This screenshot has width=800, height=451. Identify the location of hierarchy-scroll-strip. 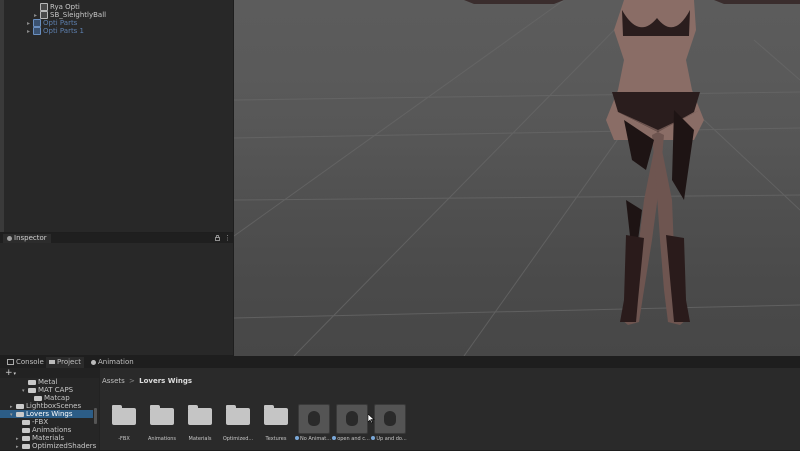
(2, 116).